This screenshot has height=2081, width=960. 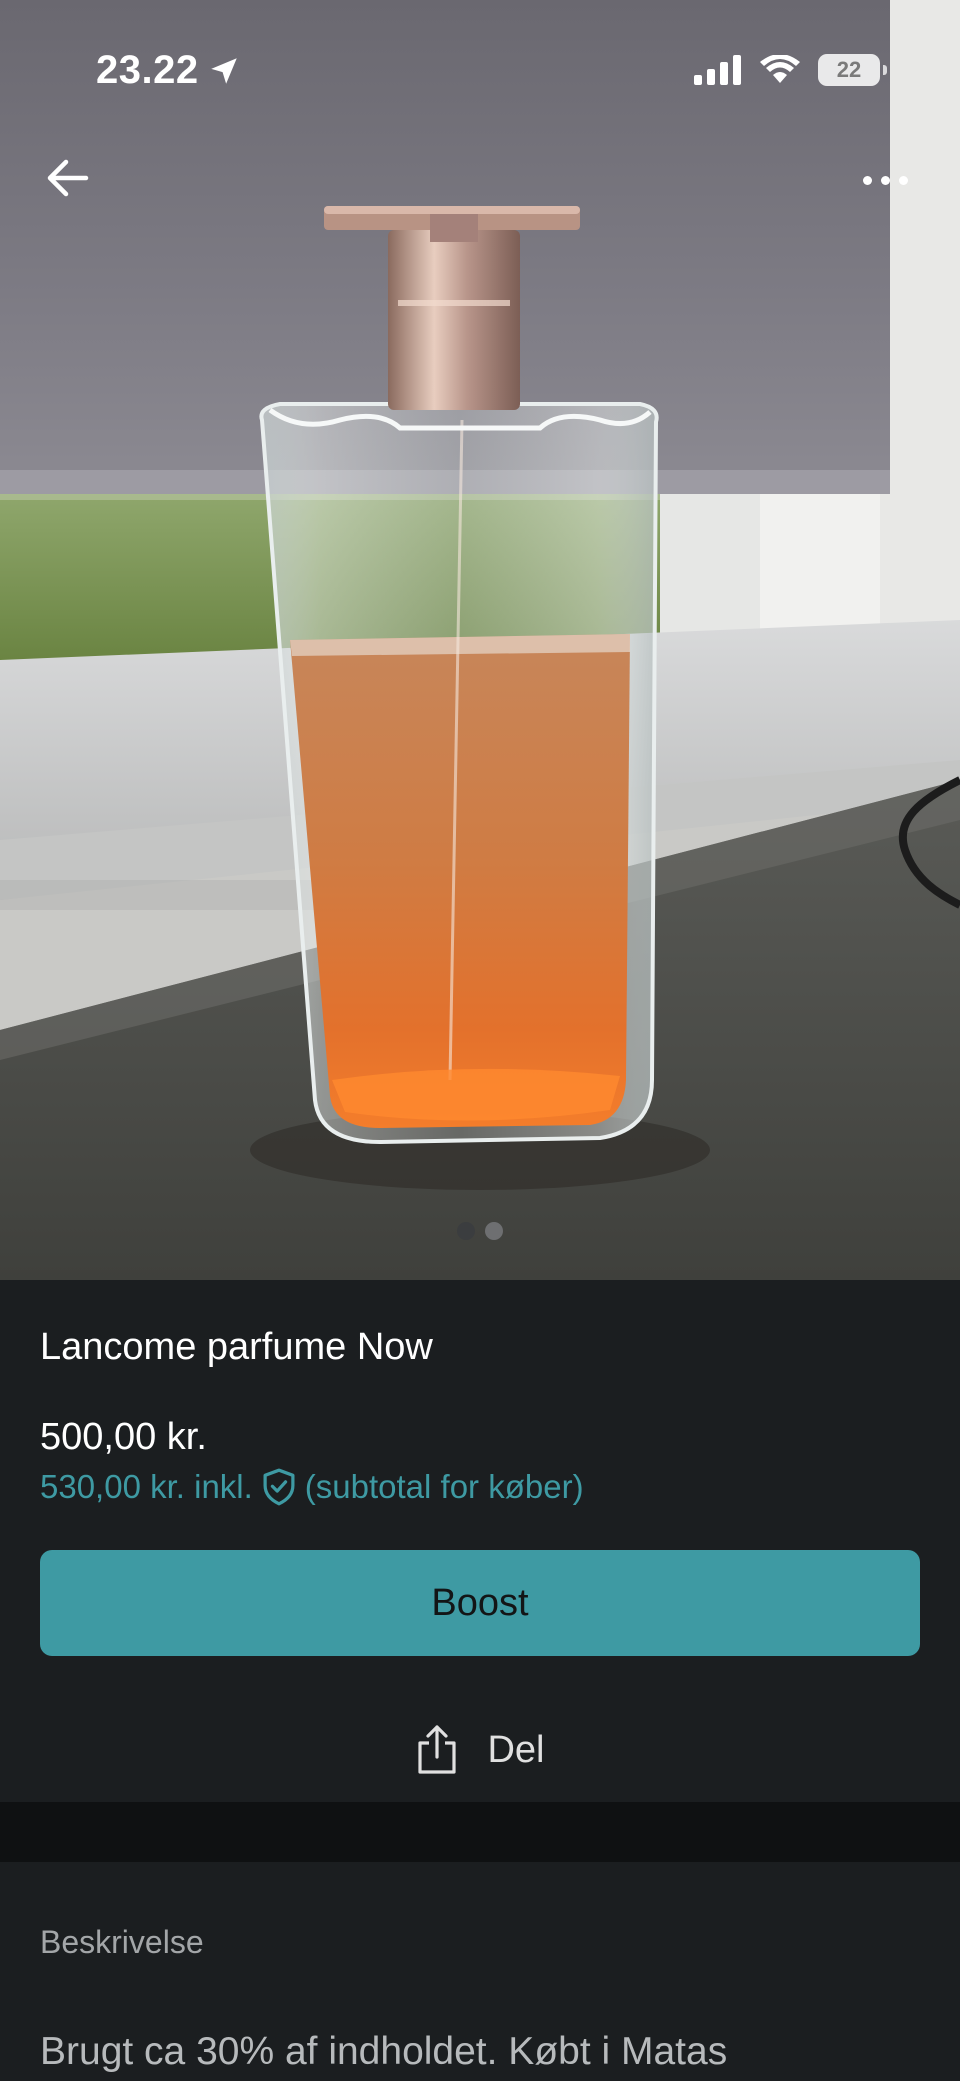 What do you see at coordinates (146, 1486) in the screenshot?
I see `price-incl-amount: 530,00 kr. inkl.` at bounding box center [146, 1486].